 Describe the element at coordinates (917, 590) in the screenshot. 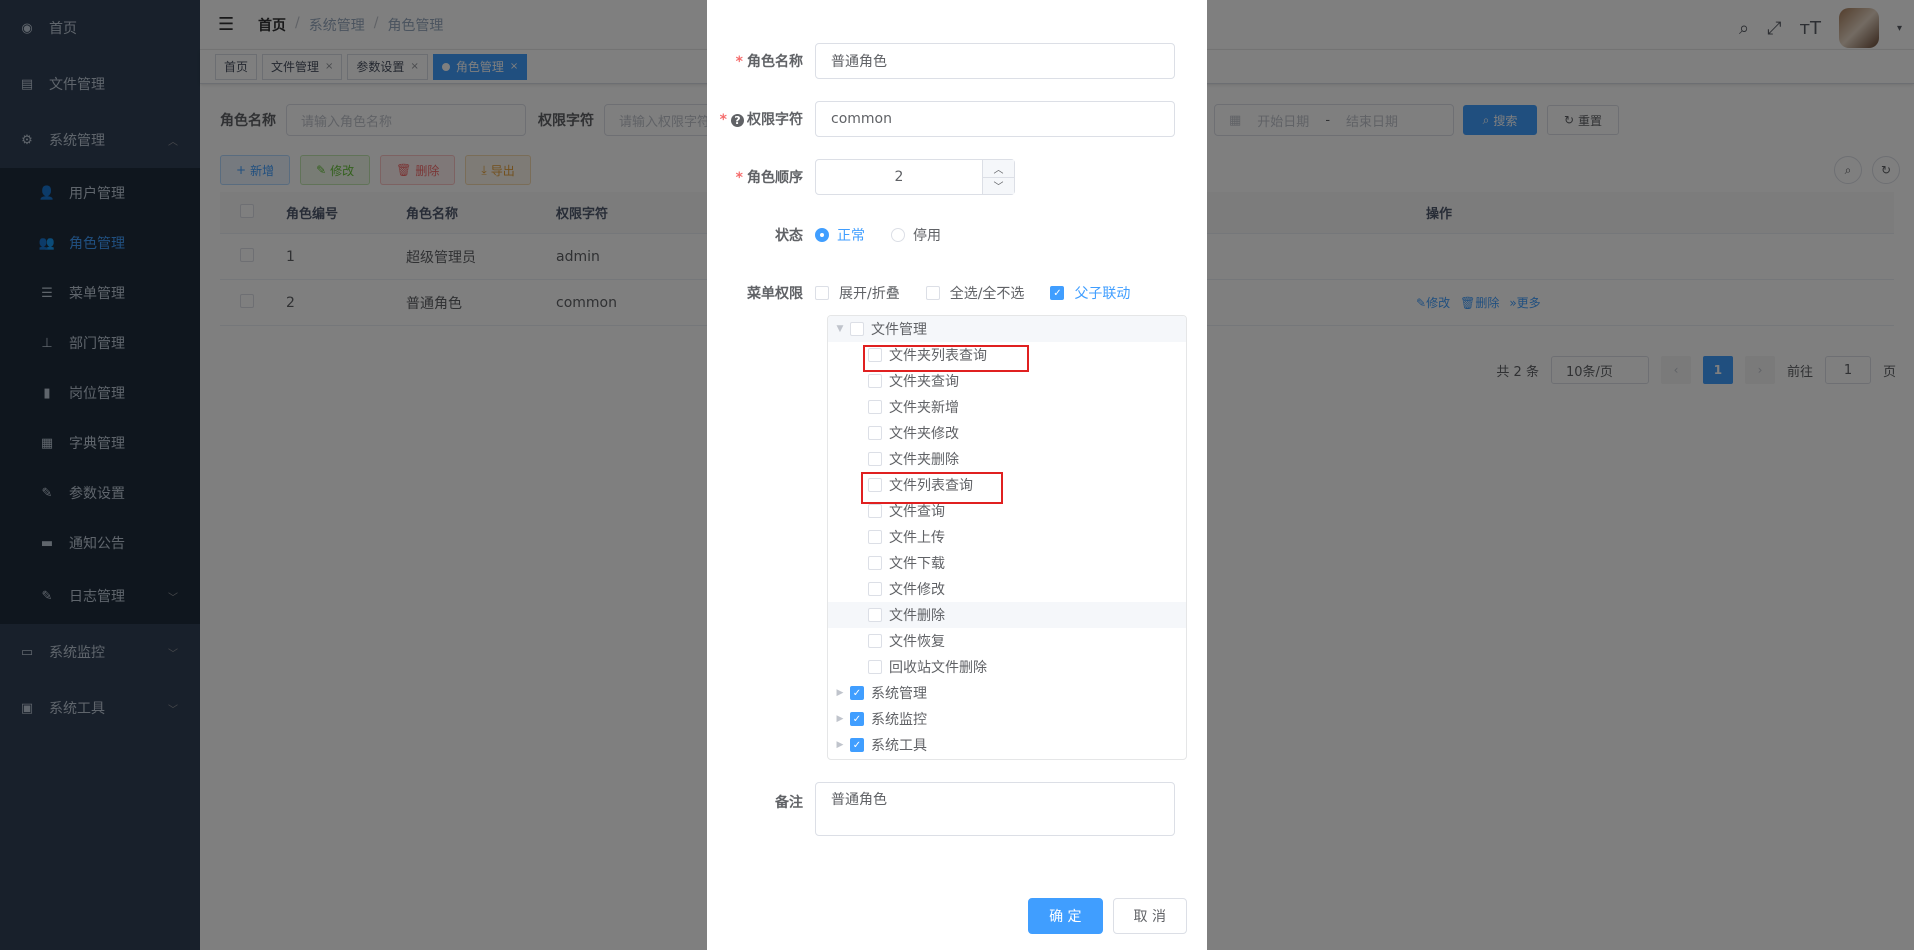

I see `tree-node-label: 文件修改` at that location.